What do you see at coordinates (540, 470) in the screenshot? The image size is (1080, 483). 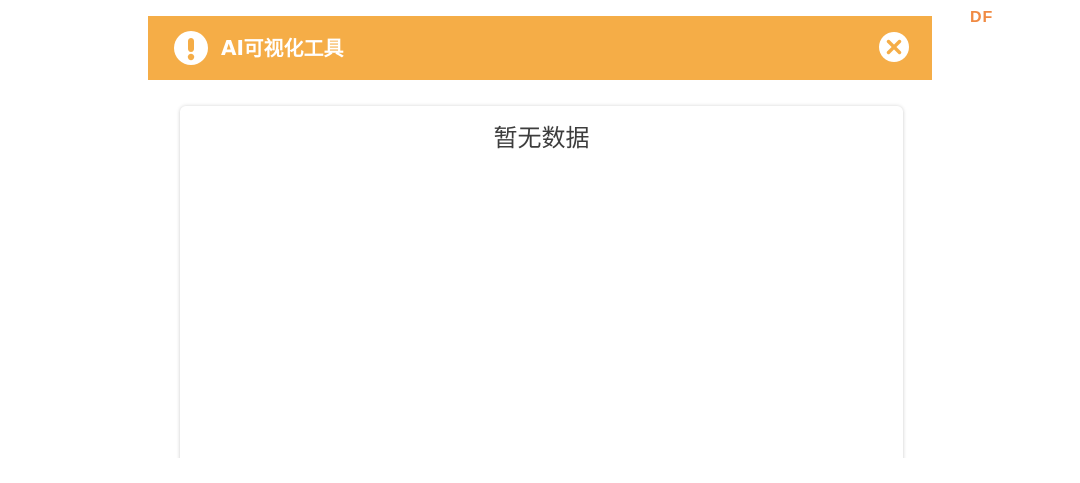 I see `bottom-edge` at bounding box center [540, 470].